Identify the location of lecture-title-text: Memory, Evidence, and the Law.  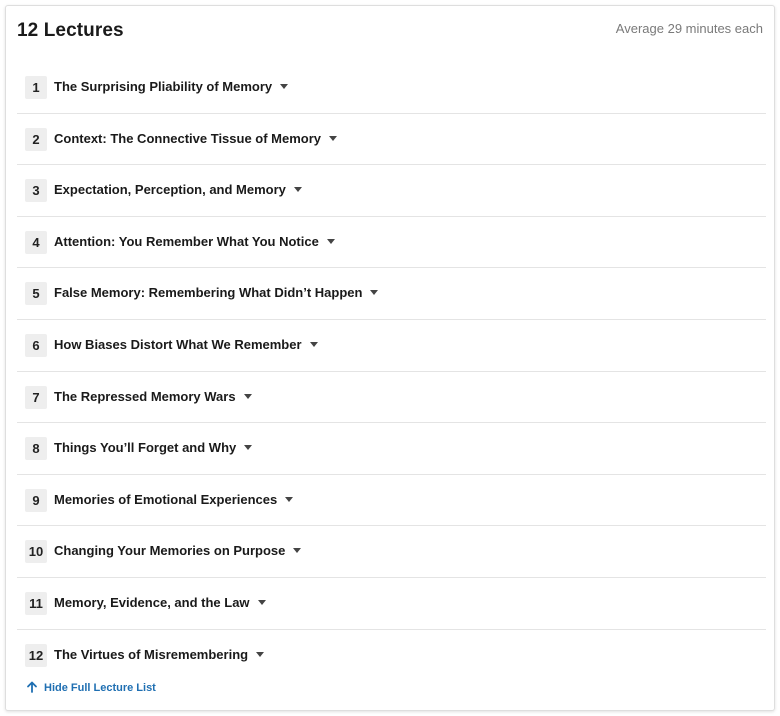
(152, 602).